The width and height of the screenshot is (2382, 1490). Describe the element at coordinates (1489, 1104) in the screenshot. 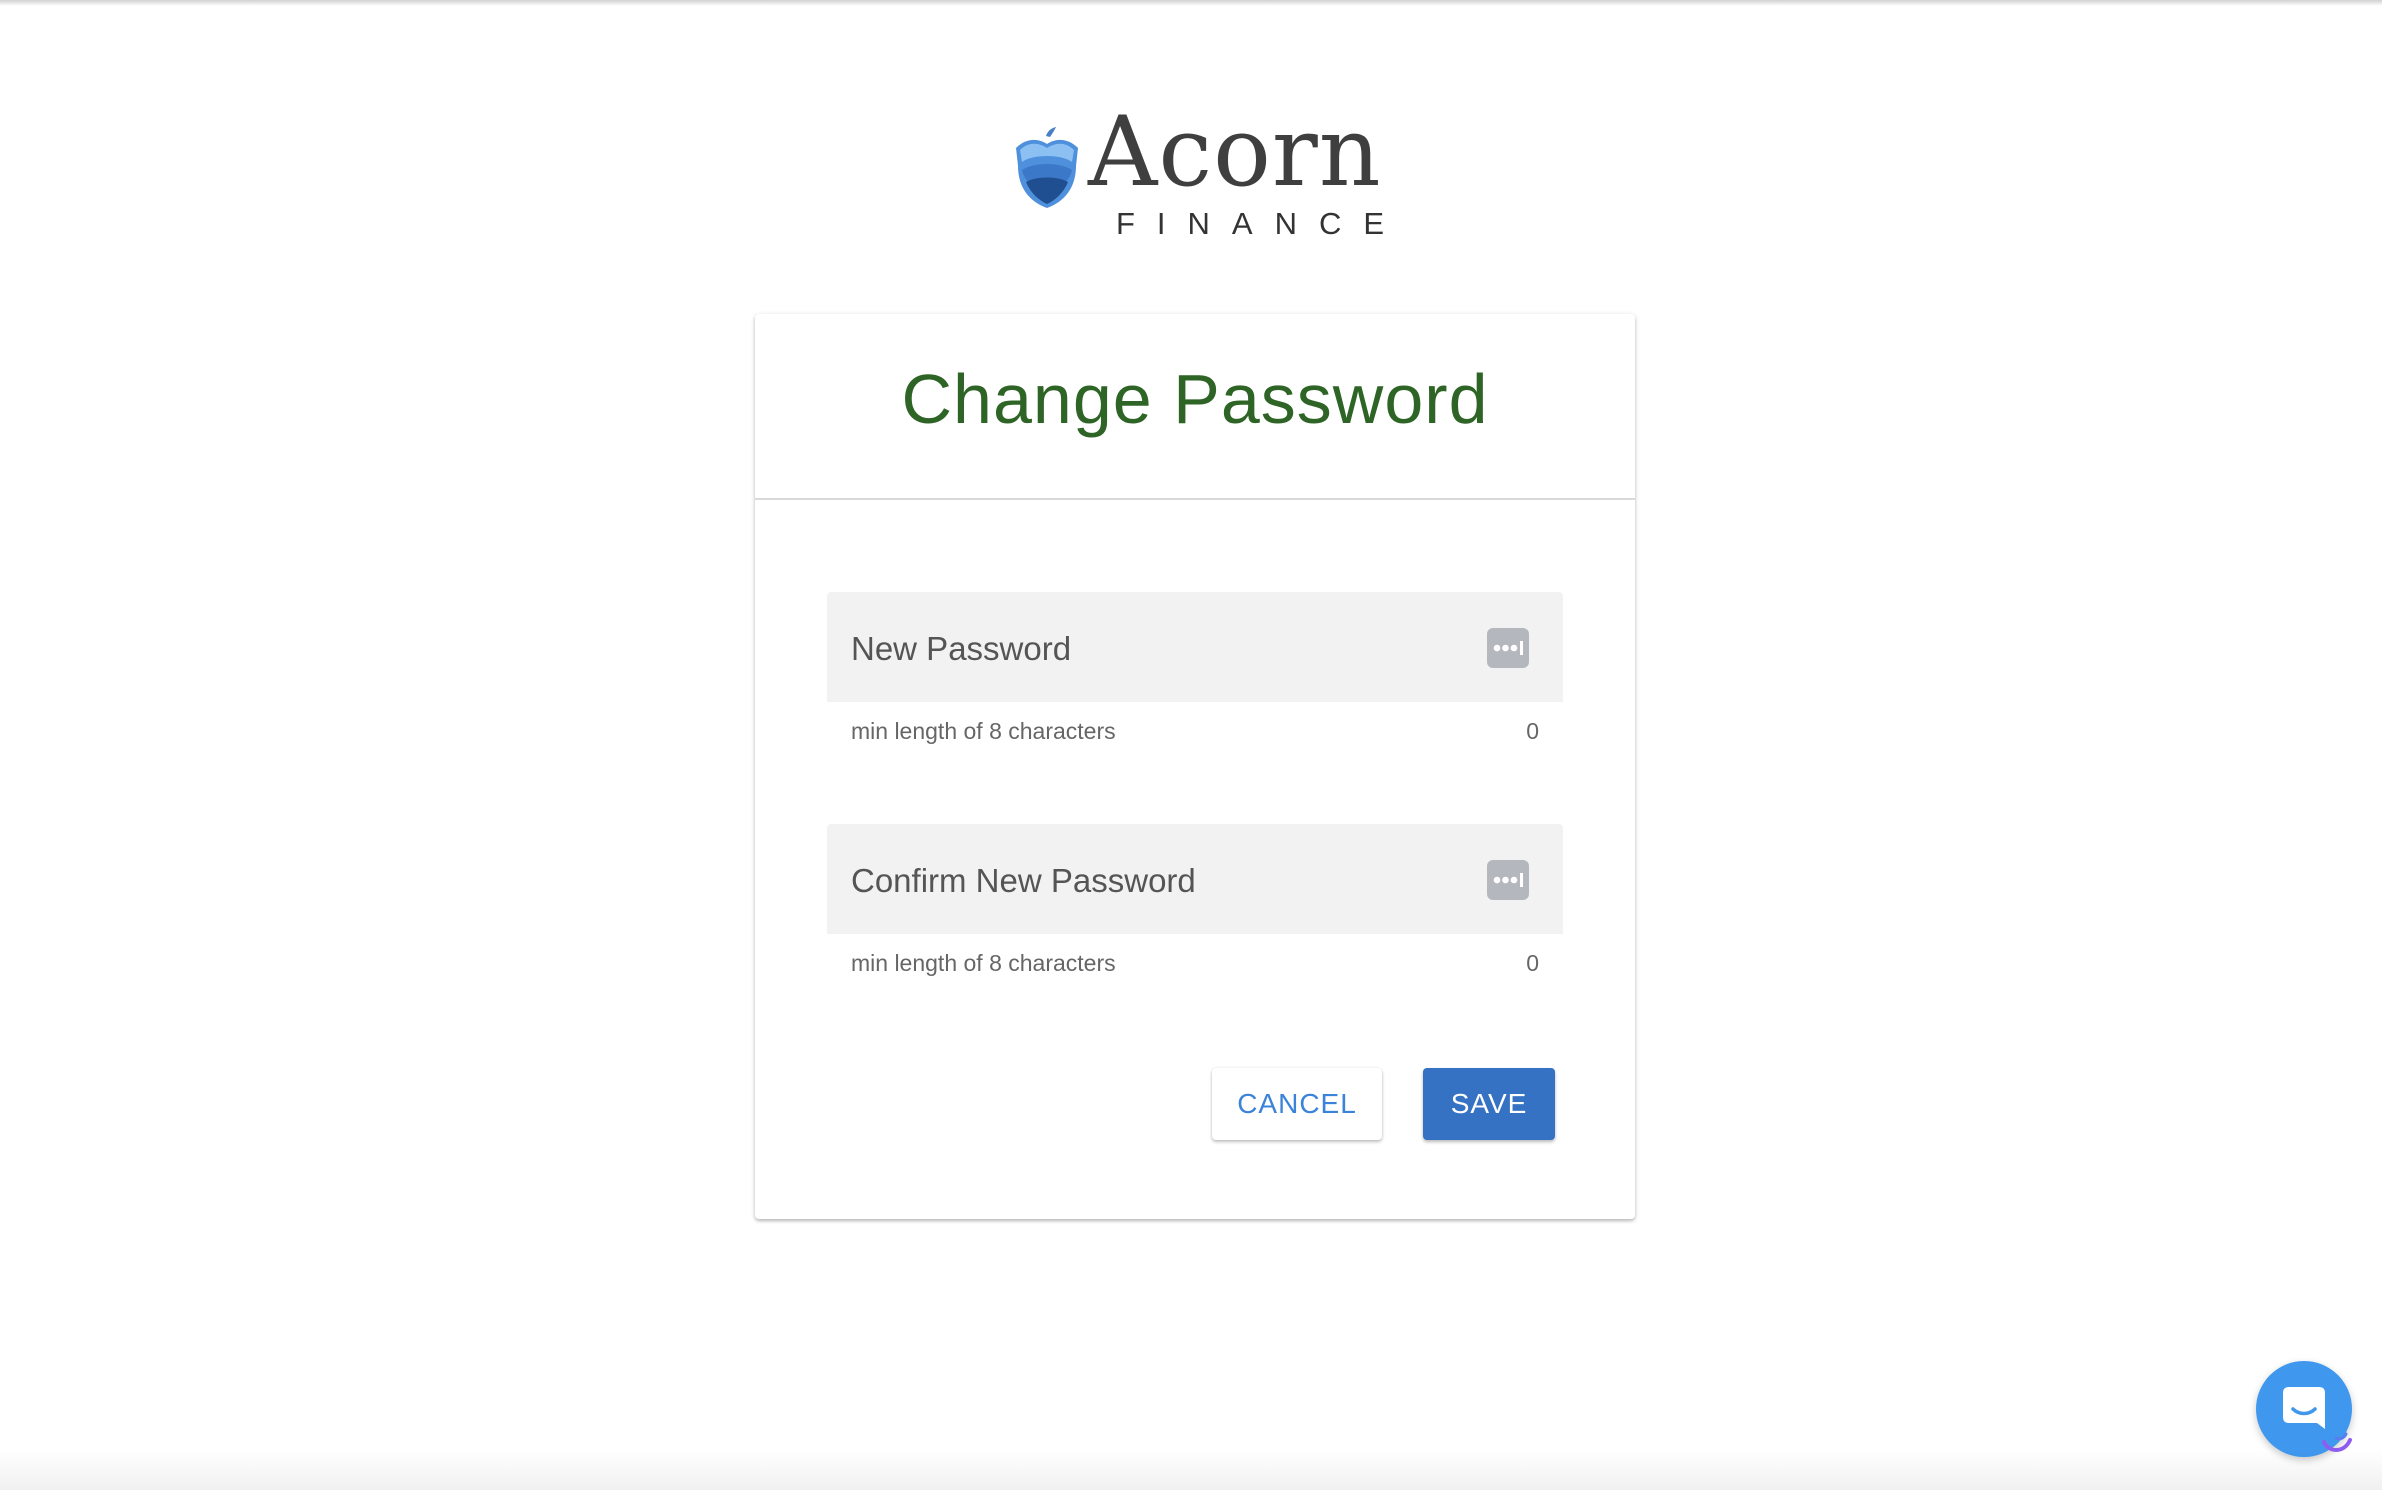

I see `save-button: SAVE` at that location.